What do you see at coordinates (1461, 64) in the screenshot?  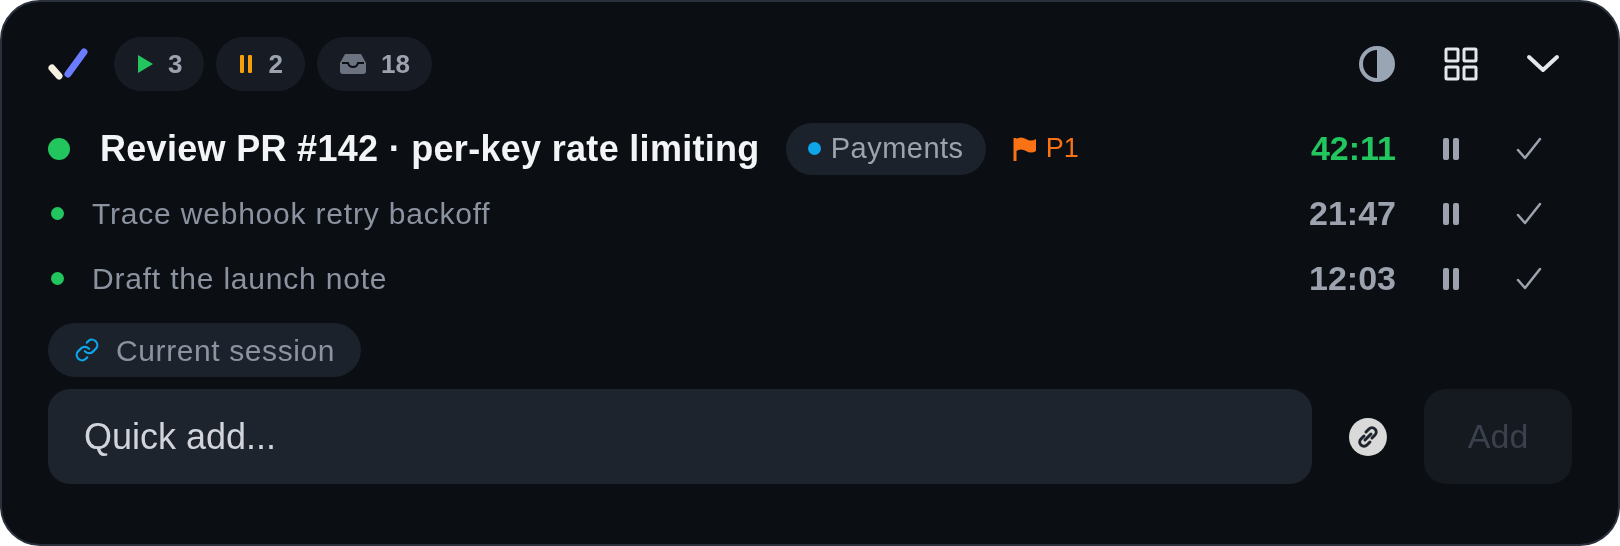 I see `grid-icon` at bounding box center [1461, 64].